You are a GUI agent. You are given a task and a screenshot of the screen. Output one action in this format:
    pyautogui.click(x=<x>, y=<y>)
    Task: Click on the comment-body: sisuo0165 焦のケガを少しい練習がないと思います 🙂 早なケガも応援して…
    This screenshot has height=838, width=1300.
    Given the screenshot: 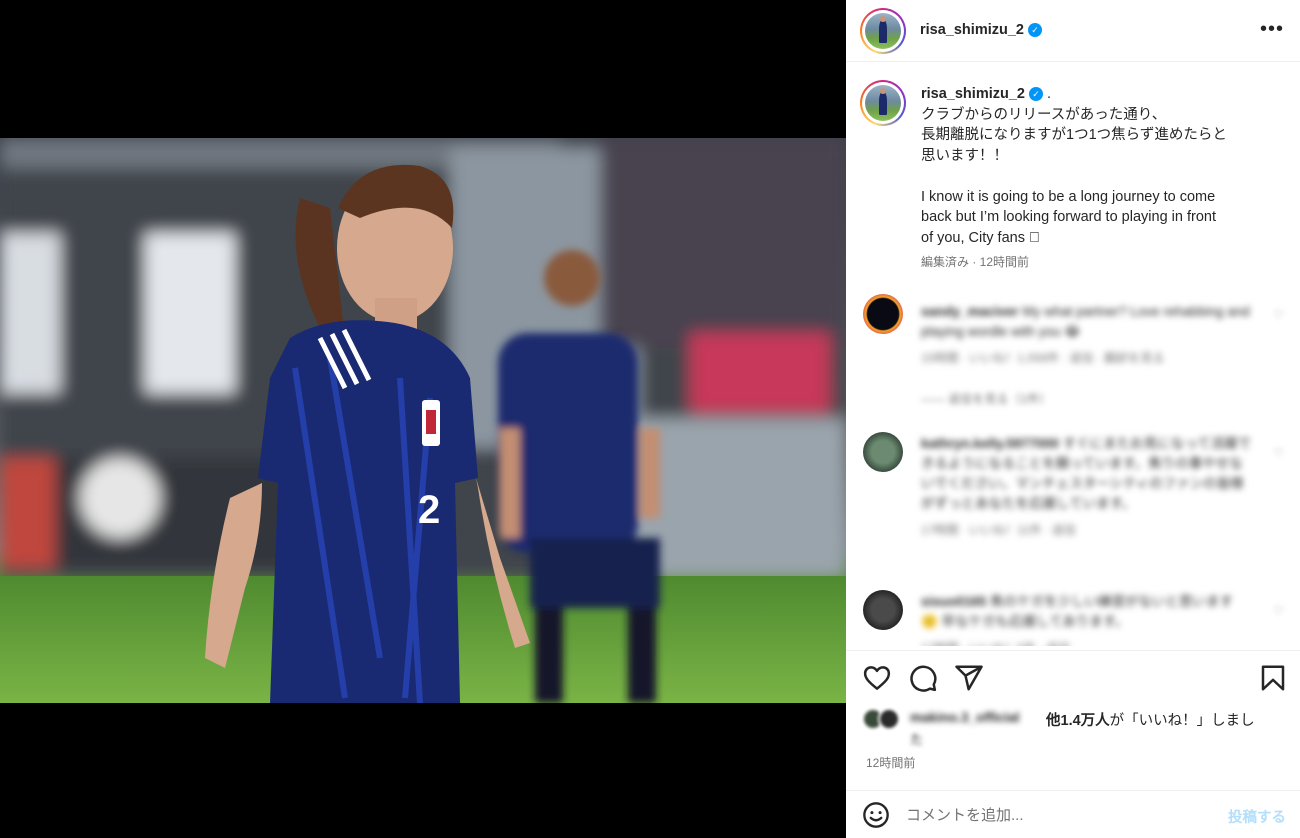 What is the action you would take?
    pyautogui.click(x=1086, y=619)
    